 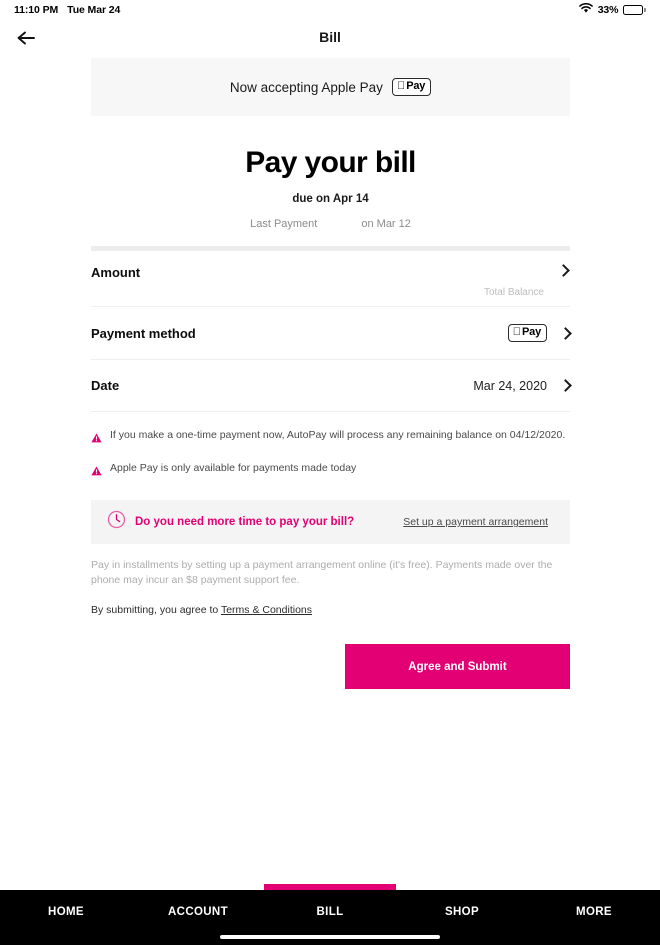 I want to click on tab-more: MORE, so click(x=594, y=912).